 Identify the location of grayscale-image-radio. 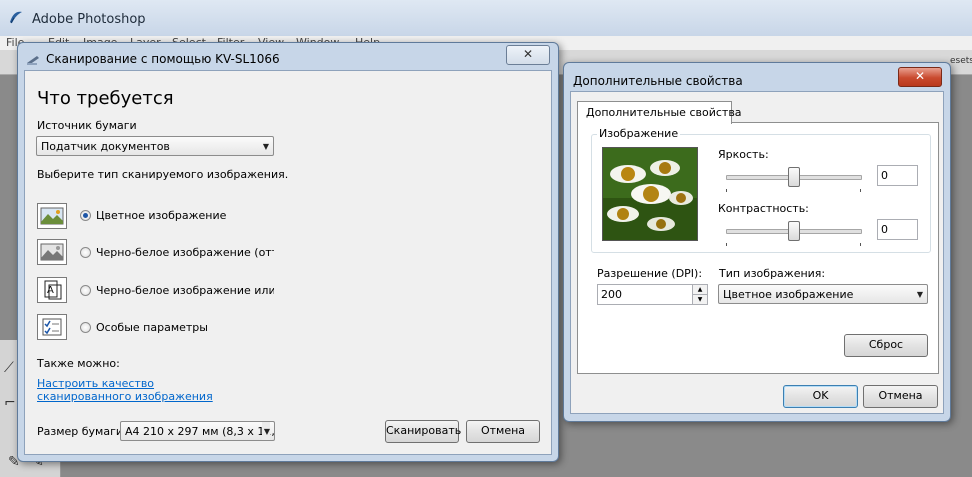
(85, 252).